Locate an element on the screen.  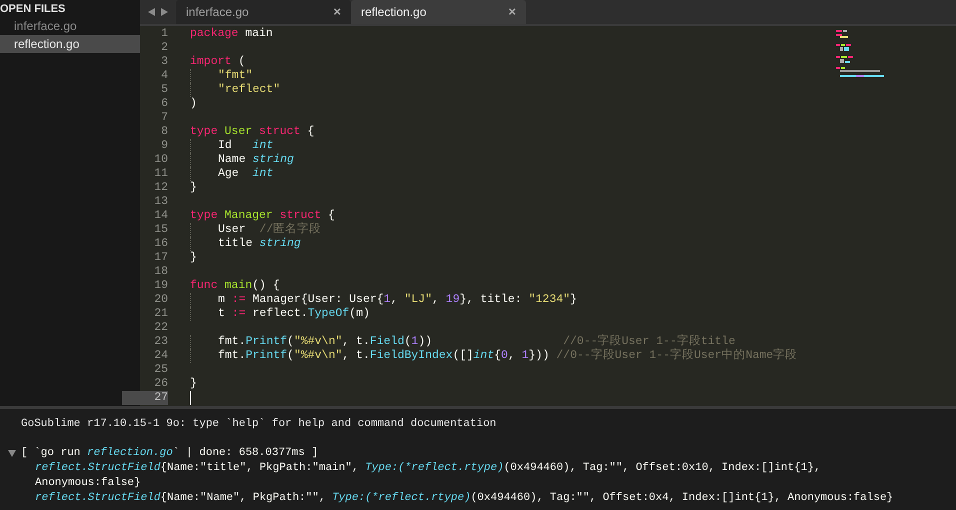
line-number: 24 is located at coordinates (161, 356).